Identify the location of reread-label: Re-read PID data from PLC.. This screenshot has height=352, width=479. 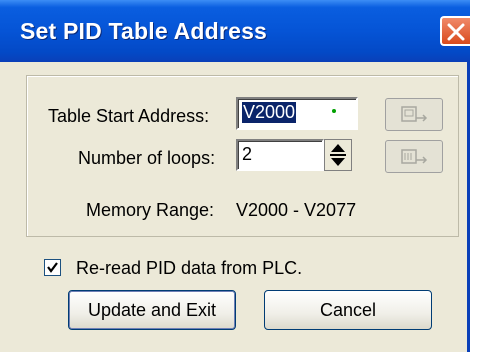
(189, 268).